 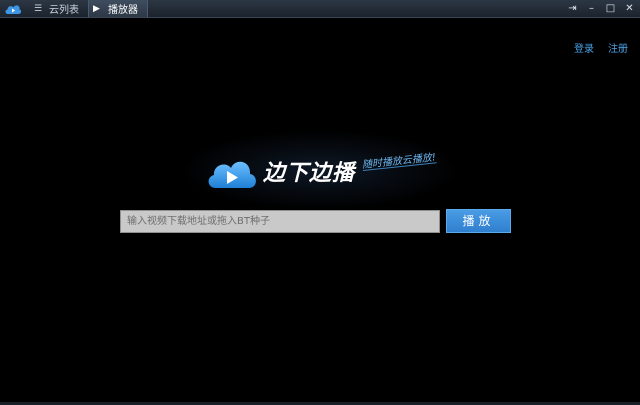 I want to click on tab-label: 播放器, so click(x=123, y=10).